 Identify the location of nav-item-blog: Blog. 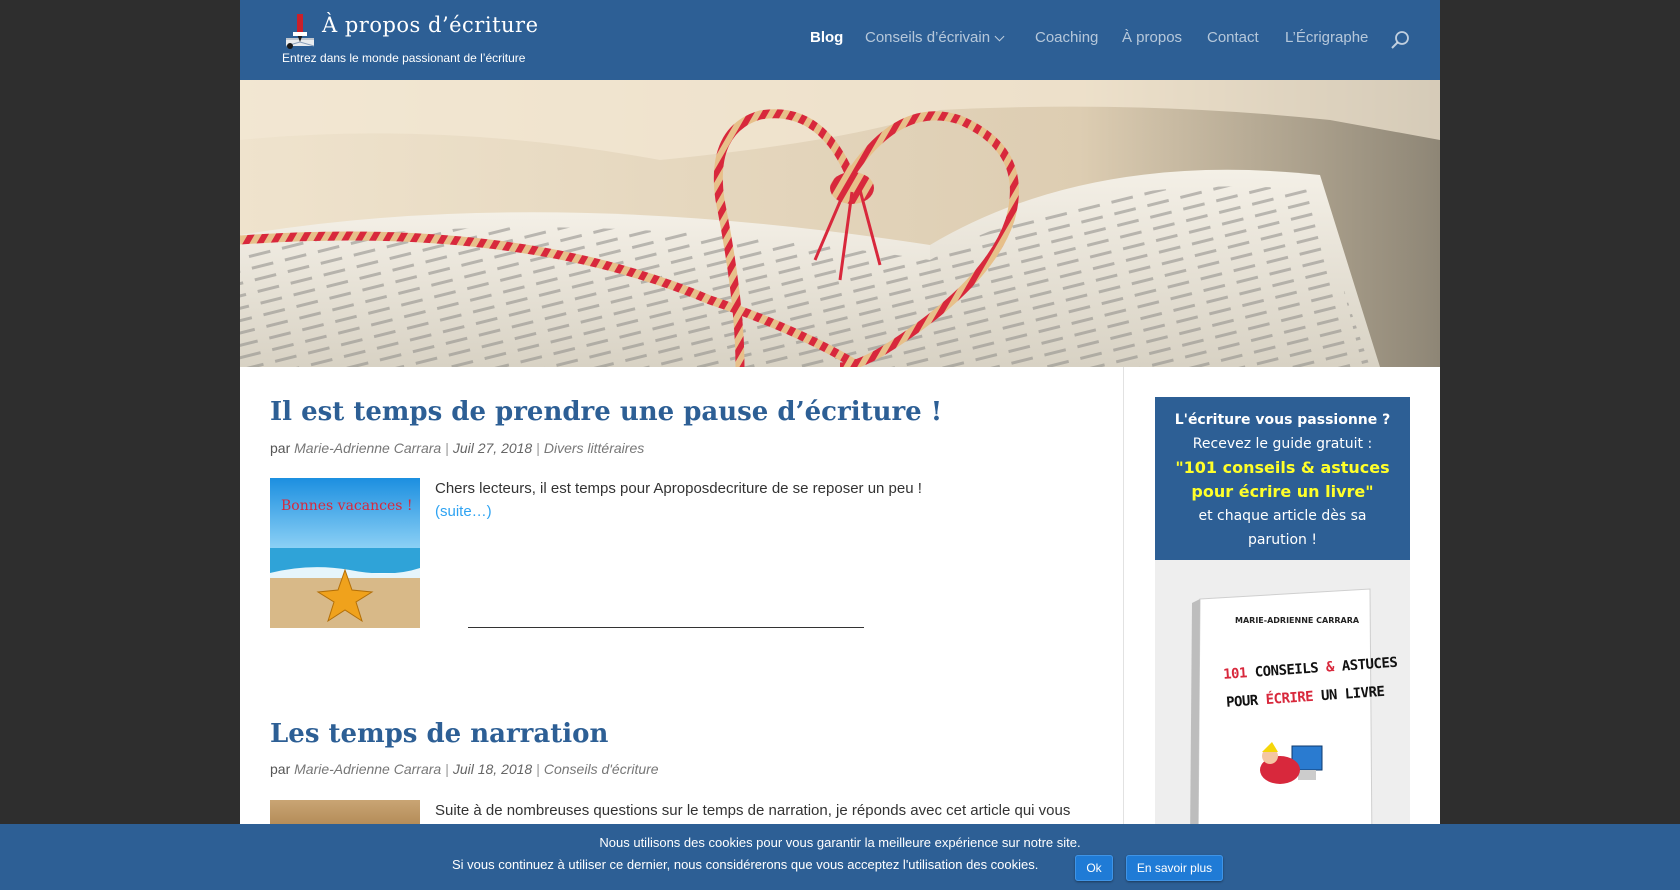
(826, 37).